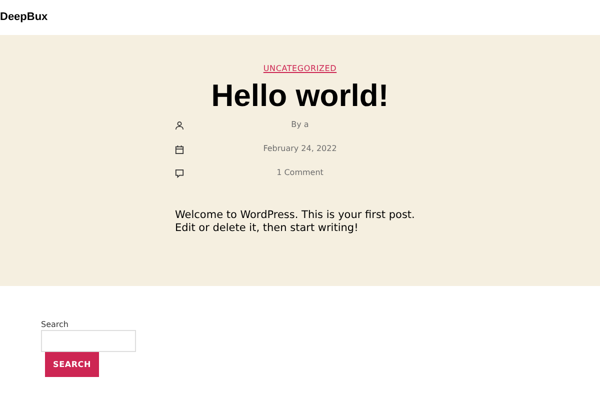 The height and width of the screenshot is (400, 600). I want to click on category-link: UNCATEGORIZED, so click(300, 69).